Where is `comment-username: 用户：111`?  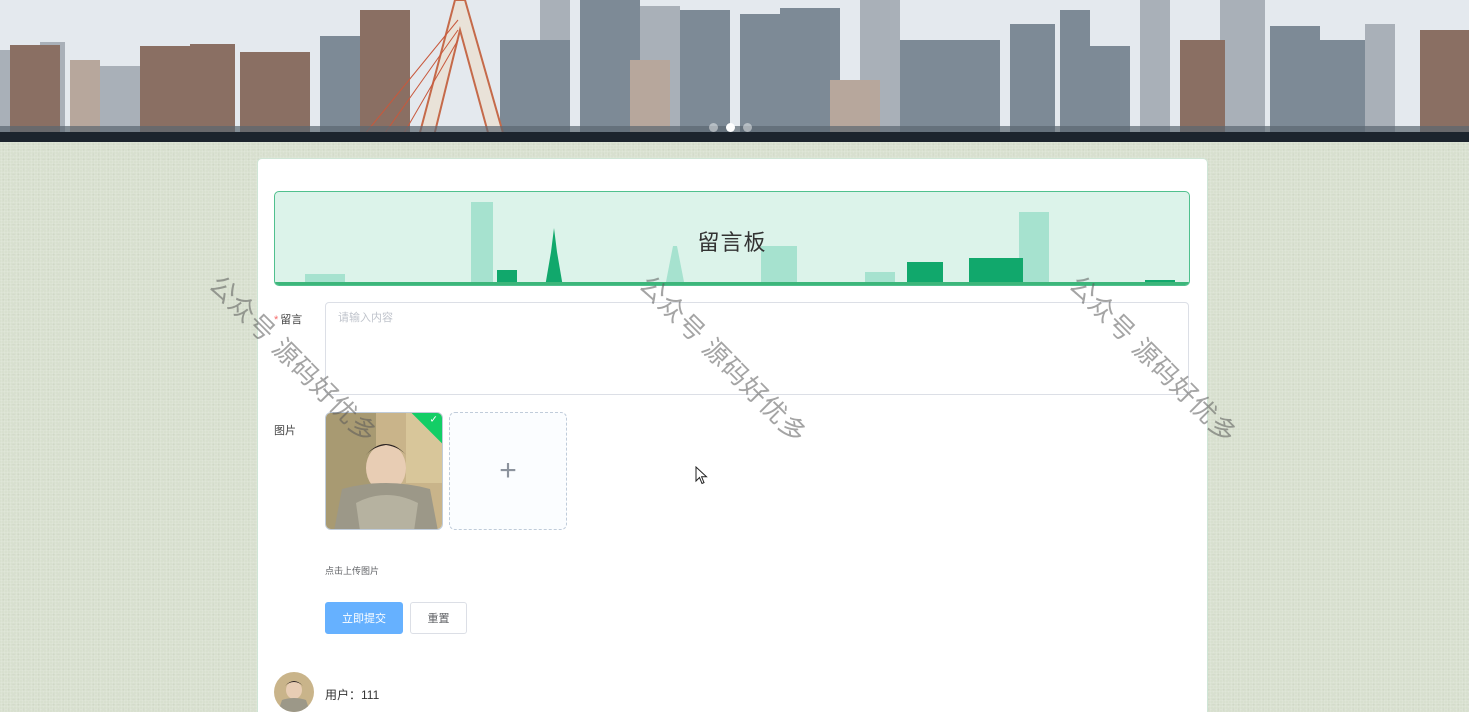 comment-username: 用户：111 is located at coordinates (352, 695).